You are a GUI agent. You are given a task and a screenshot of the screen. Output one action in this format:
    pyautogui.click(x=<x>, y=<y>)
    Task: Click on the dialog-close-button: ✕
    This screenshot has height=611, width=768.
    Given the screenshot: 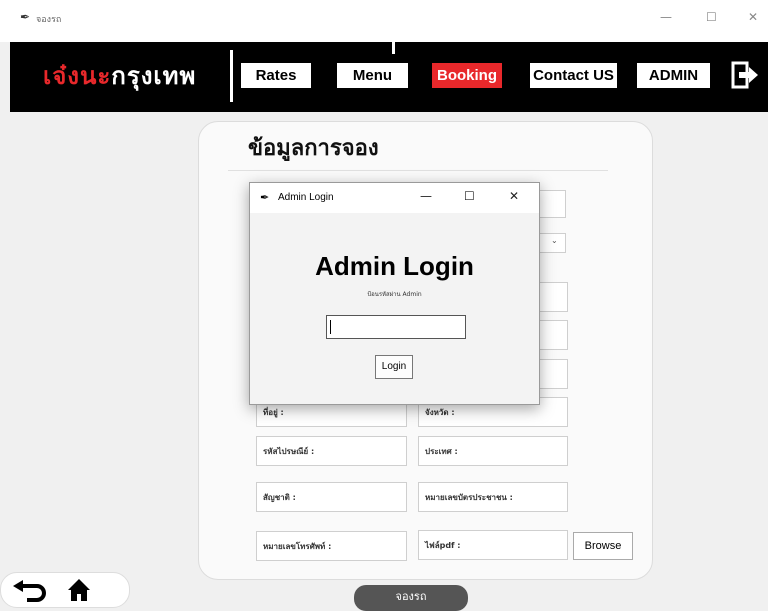 What is the action you would take?
    pyautogui.click(x=514, y=196)
    